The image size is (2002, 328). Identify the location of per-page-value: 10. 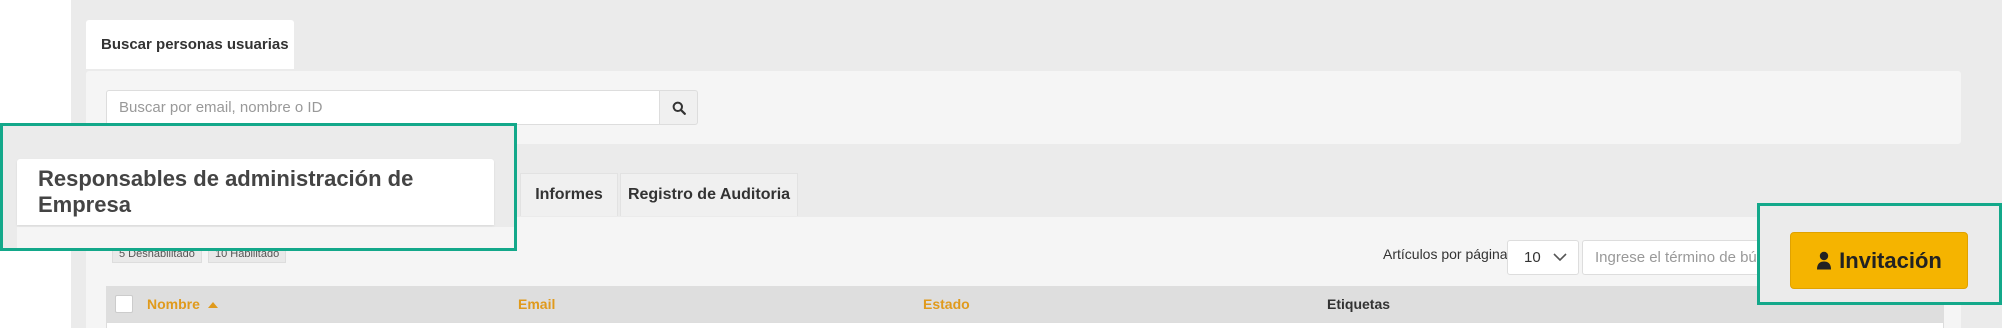
(1532, 257).